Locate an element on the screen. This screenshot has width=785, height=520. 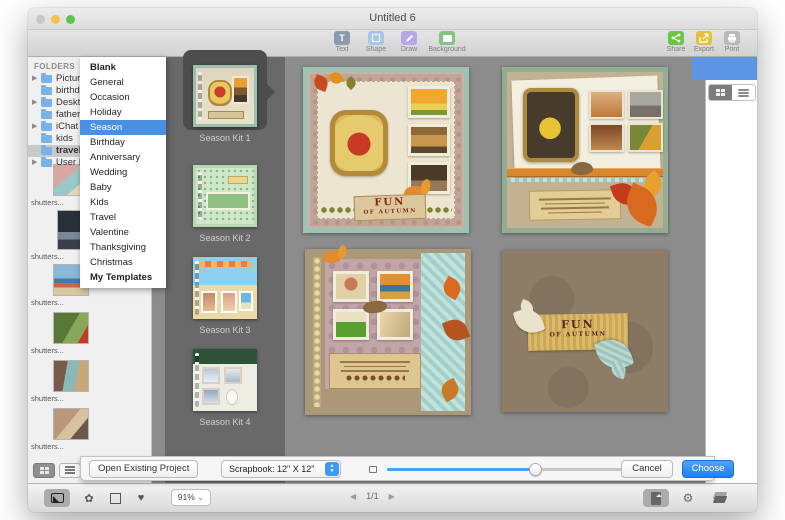
photos-panel-button is located at coordinates (57, 498).